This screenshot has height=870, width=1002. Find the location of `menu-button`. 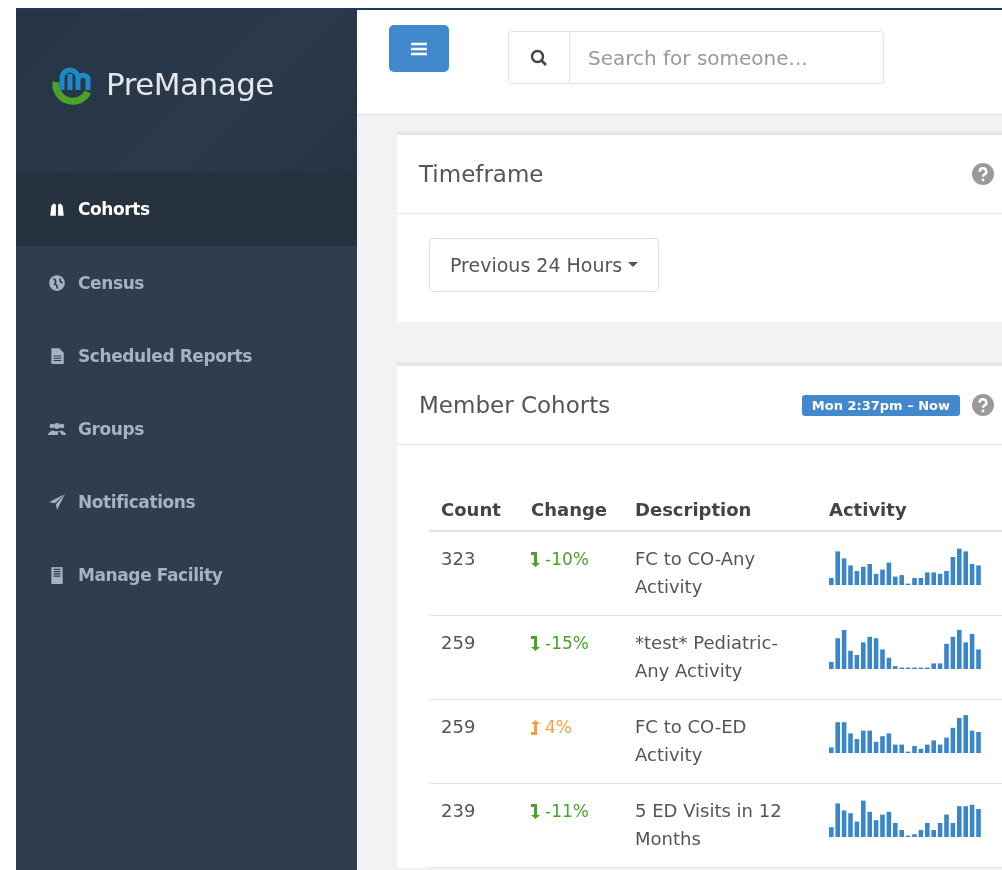

menu-button is located at coordinates (419, 48).